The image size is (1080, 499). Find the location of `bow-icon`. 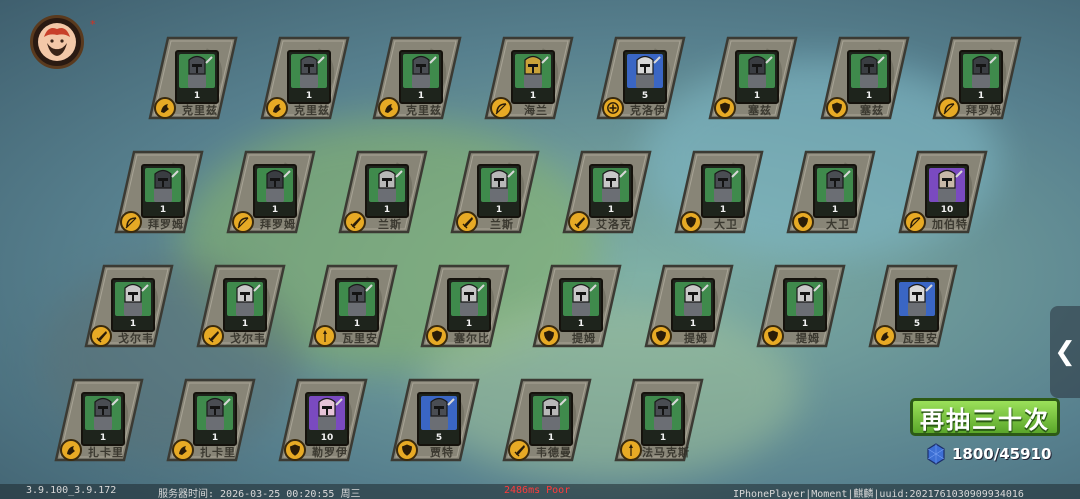

bow-icon is located at coordinates (915, 223).